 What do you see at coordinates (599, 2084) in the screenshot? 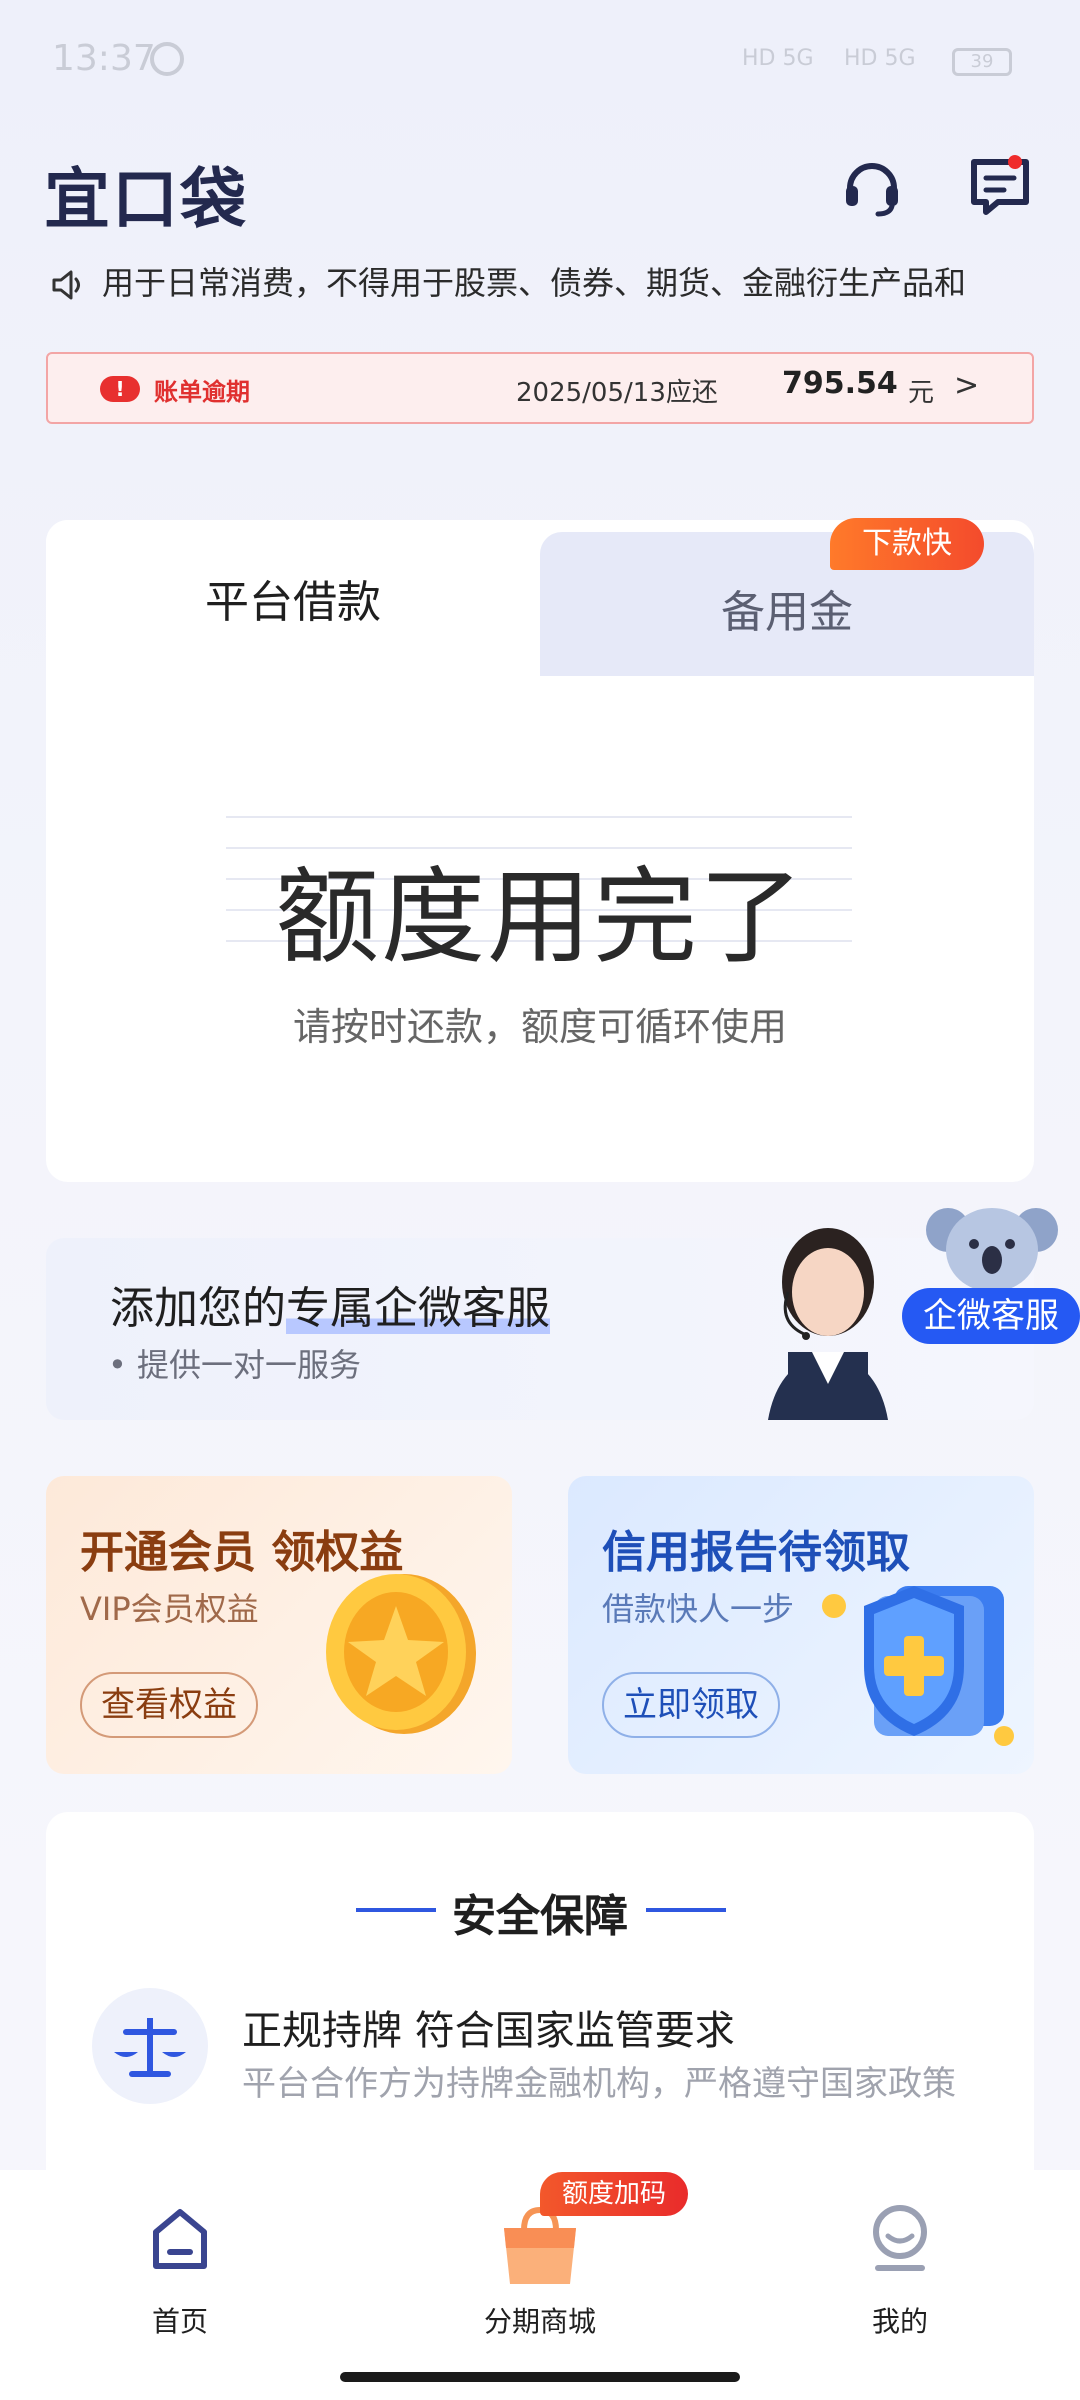
I see `safety-item-desc: 平台合作方为持牌金融机构，严格遵守国家政策` at bounding box center [599, 2084].